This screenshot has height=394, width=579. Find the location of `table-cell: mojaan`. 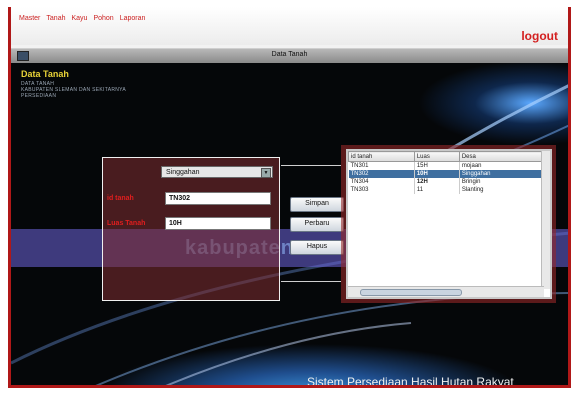

table-cell: mojaan is located at coordinates (502, 165).